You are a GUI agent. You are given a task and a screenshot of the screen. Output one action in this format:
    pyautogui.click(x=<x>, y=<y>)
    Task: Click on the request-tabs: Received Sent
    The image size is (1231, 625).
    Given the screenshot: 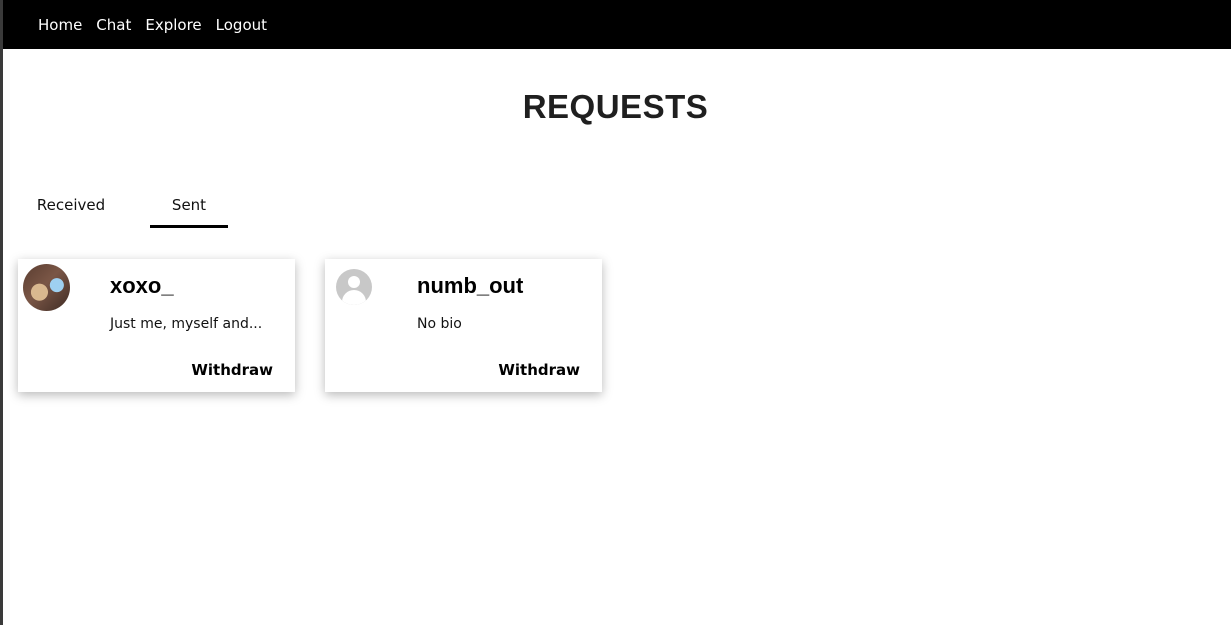 What is the action you would take?
    pyautogui.click(x=123, y=209)
    